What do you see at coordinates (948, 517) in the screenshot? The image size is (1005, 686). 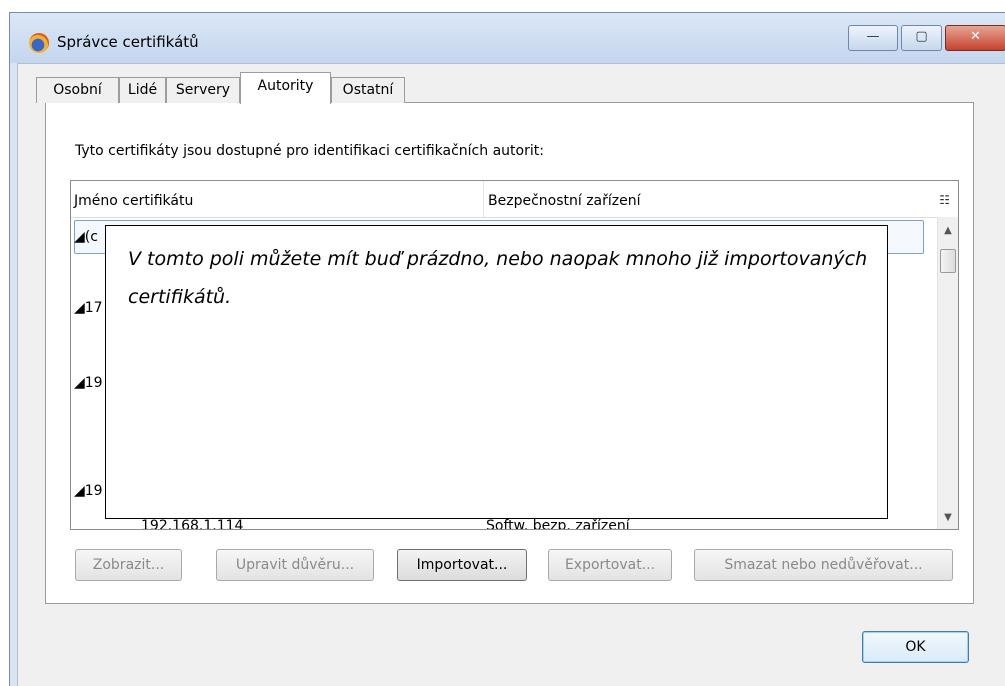 I see `scroll-down-arrow-icon: ▼` at bounding box center [948, 517].